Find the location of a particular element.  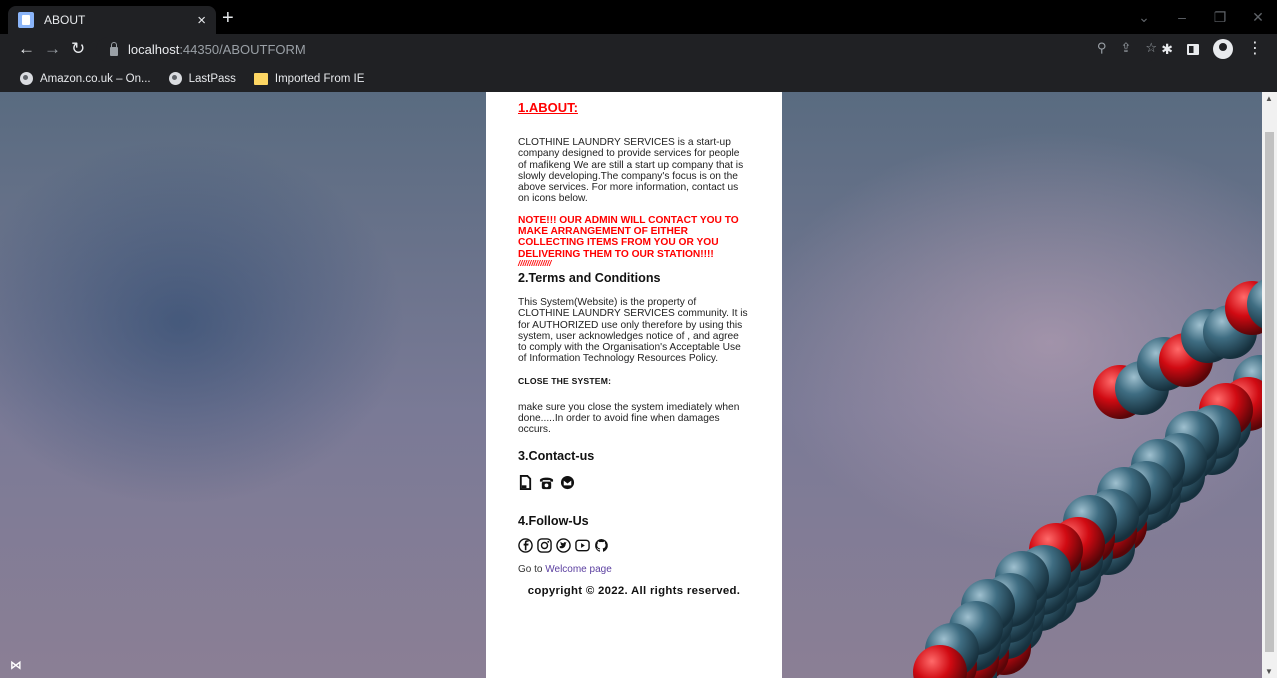

scroll-down-arrow-icon: ▼ is located at coordinates (1269, 671).